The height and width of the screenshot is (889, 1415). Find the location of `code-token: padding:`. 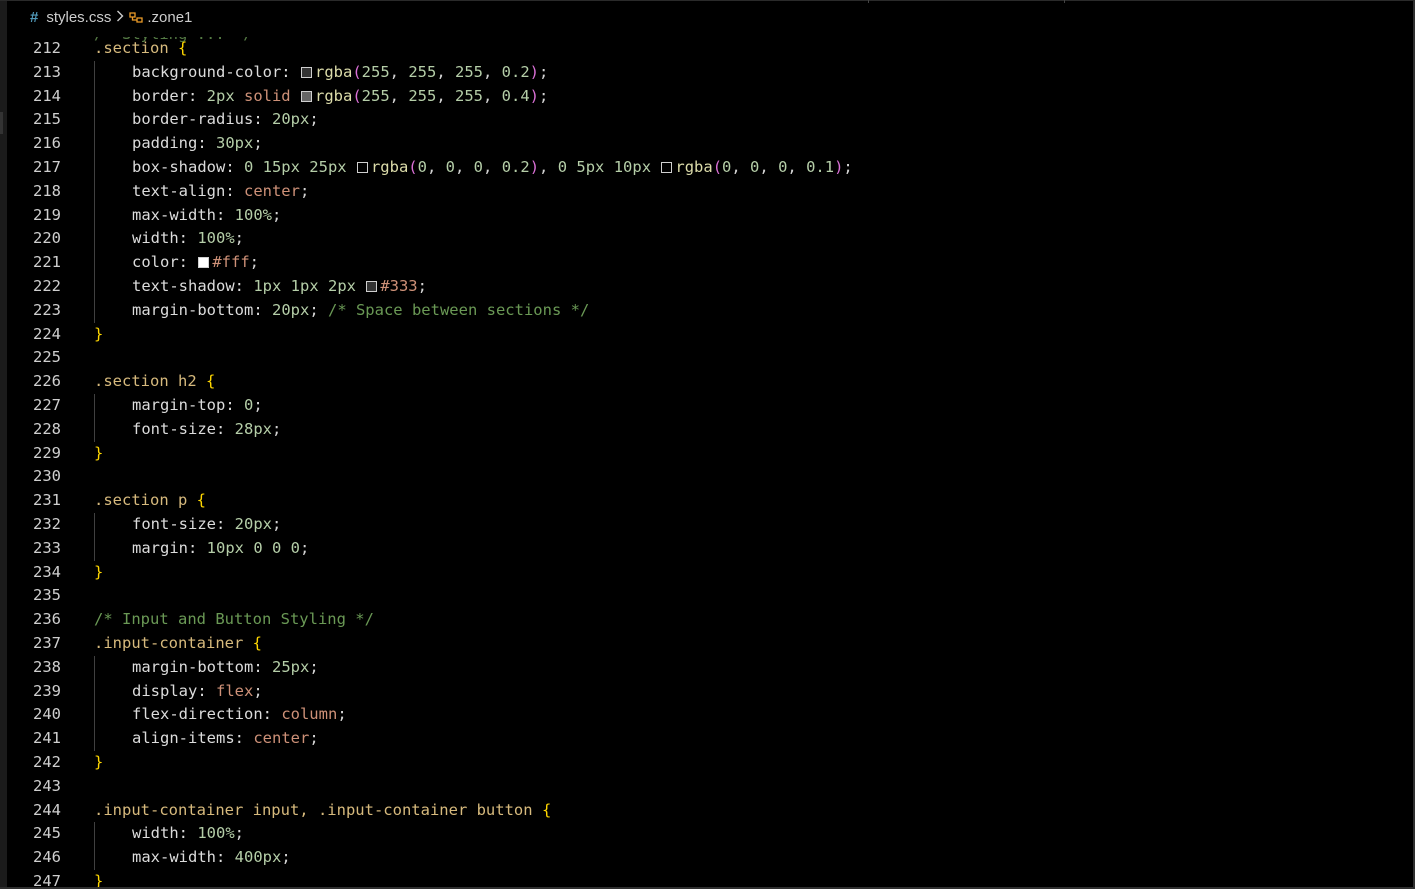

code-token: padding: is located at coordinates (174, 143).